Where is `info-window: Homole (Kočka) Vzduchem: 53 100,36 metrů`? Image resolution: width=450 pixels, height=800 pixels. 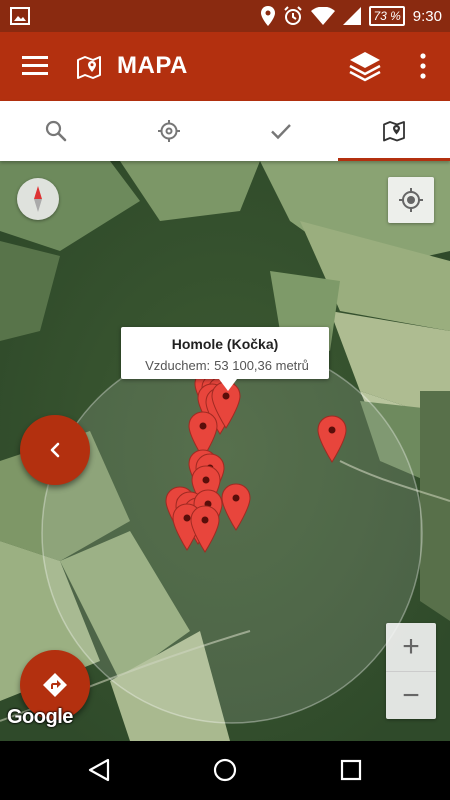 info-window: Homole (Kočka) Vzduchem: 53 100,36 metrů is located at coordinates (225, 359).